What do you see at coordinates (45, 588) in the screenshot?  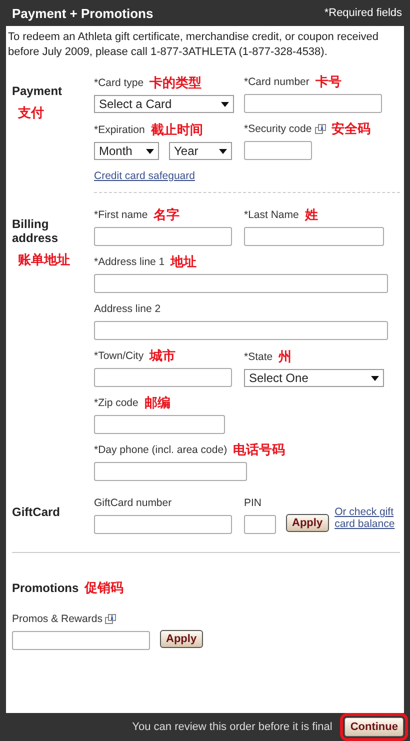 I see `section-title: Promotions` at bounding box center [45, 588].